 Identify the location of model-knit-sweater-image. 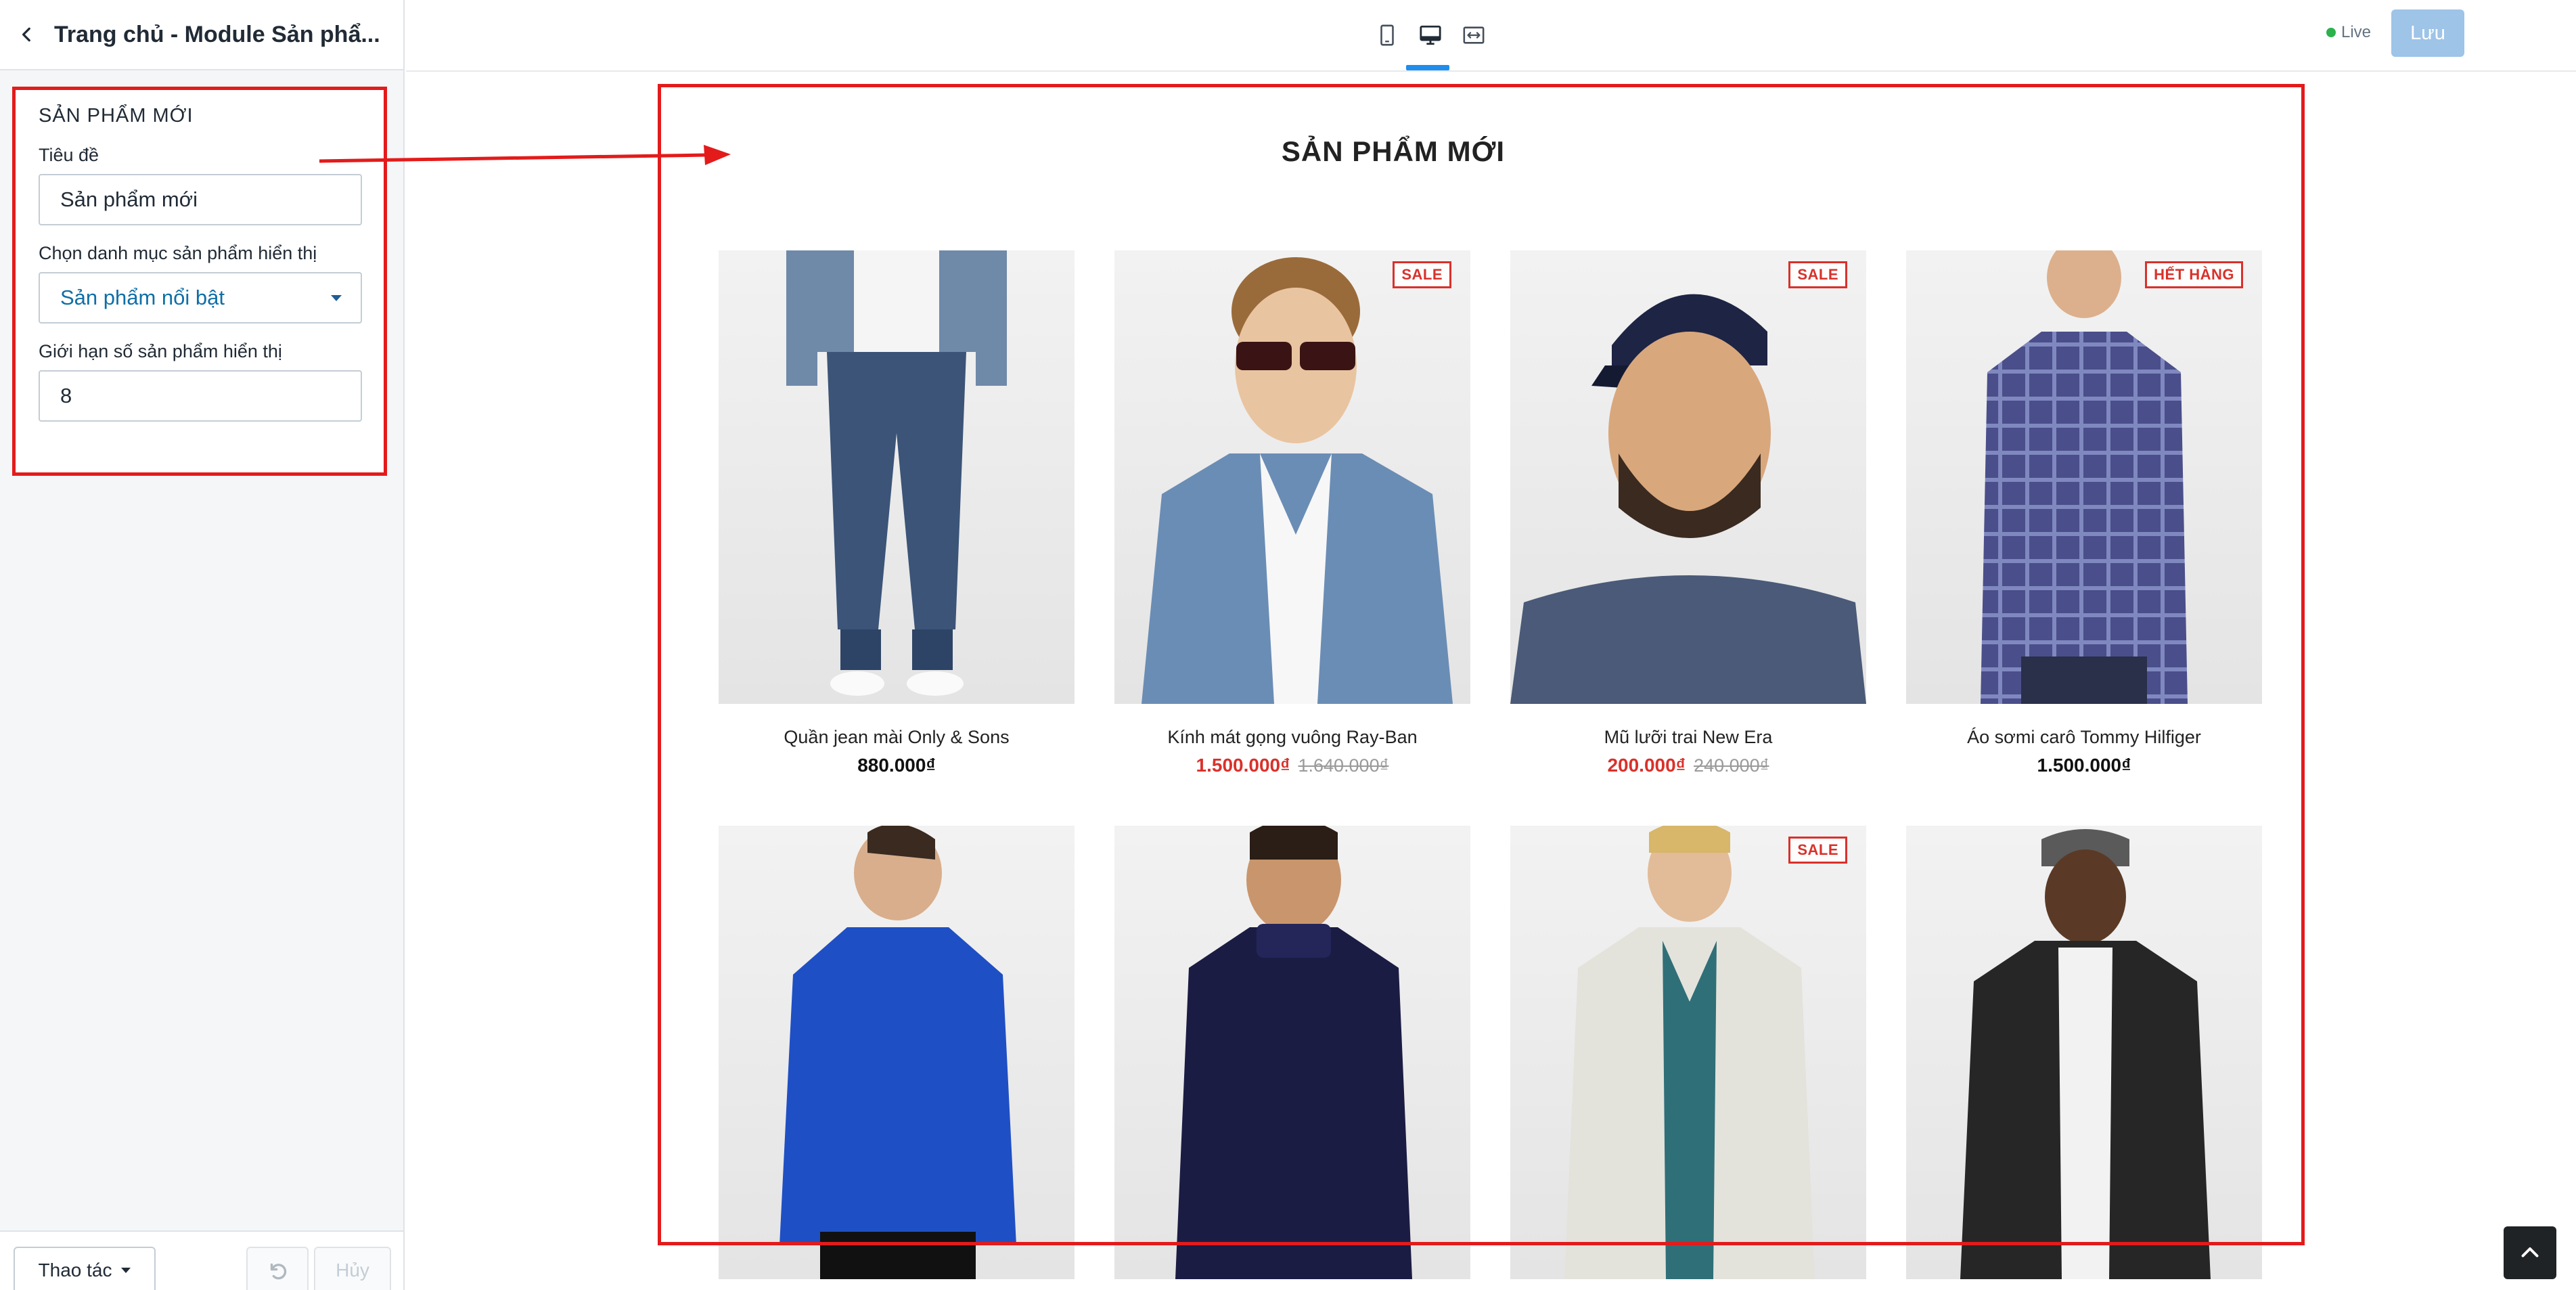
(1293, 1053).